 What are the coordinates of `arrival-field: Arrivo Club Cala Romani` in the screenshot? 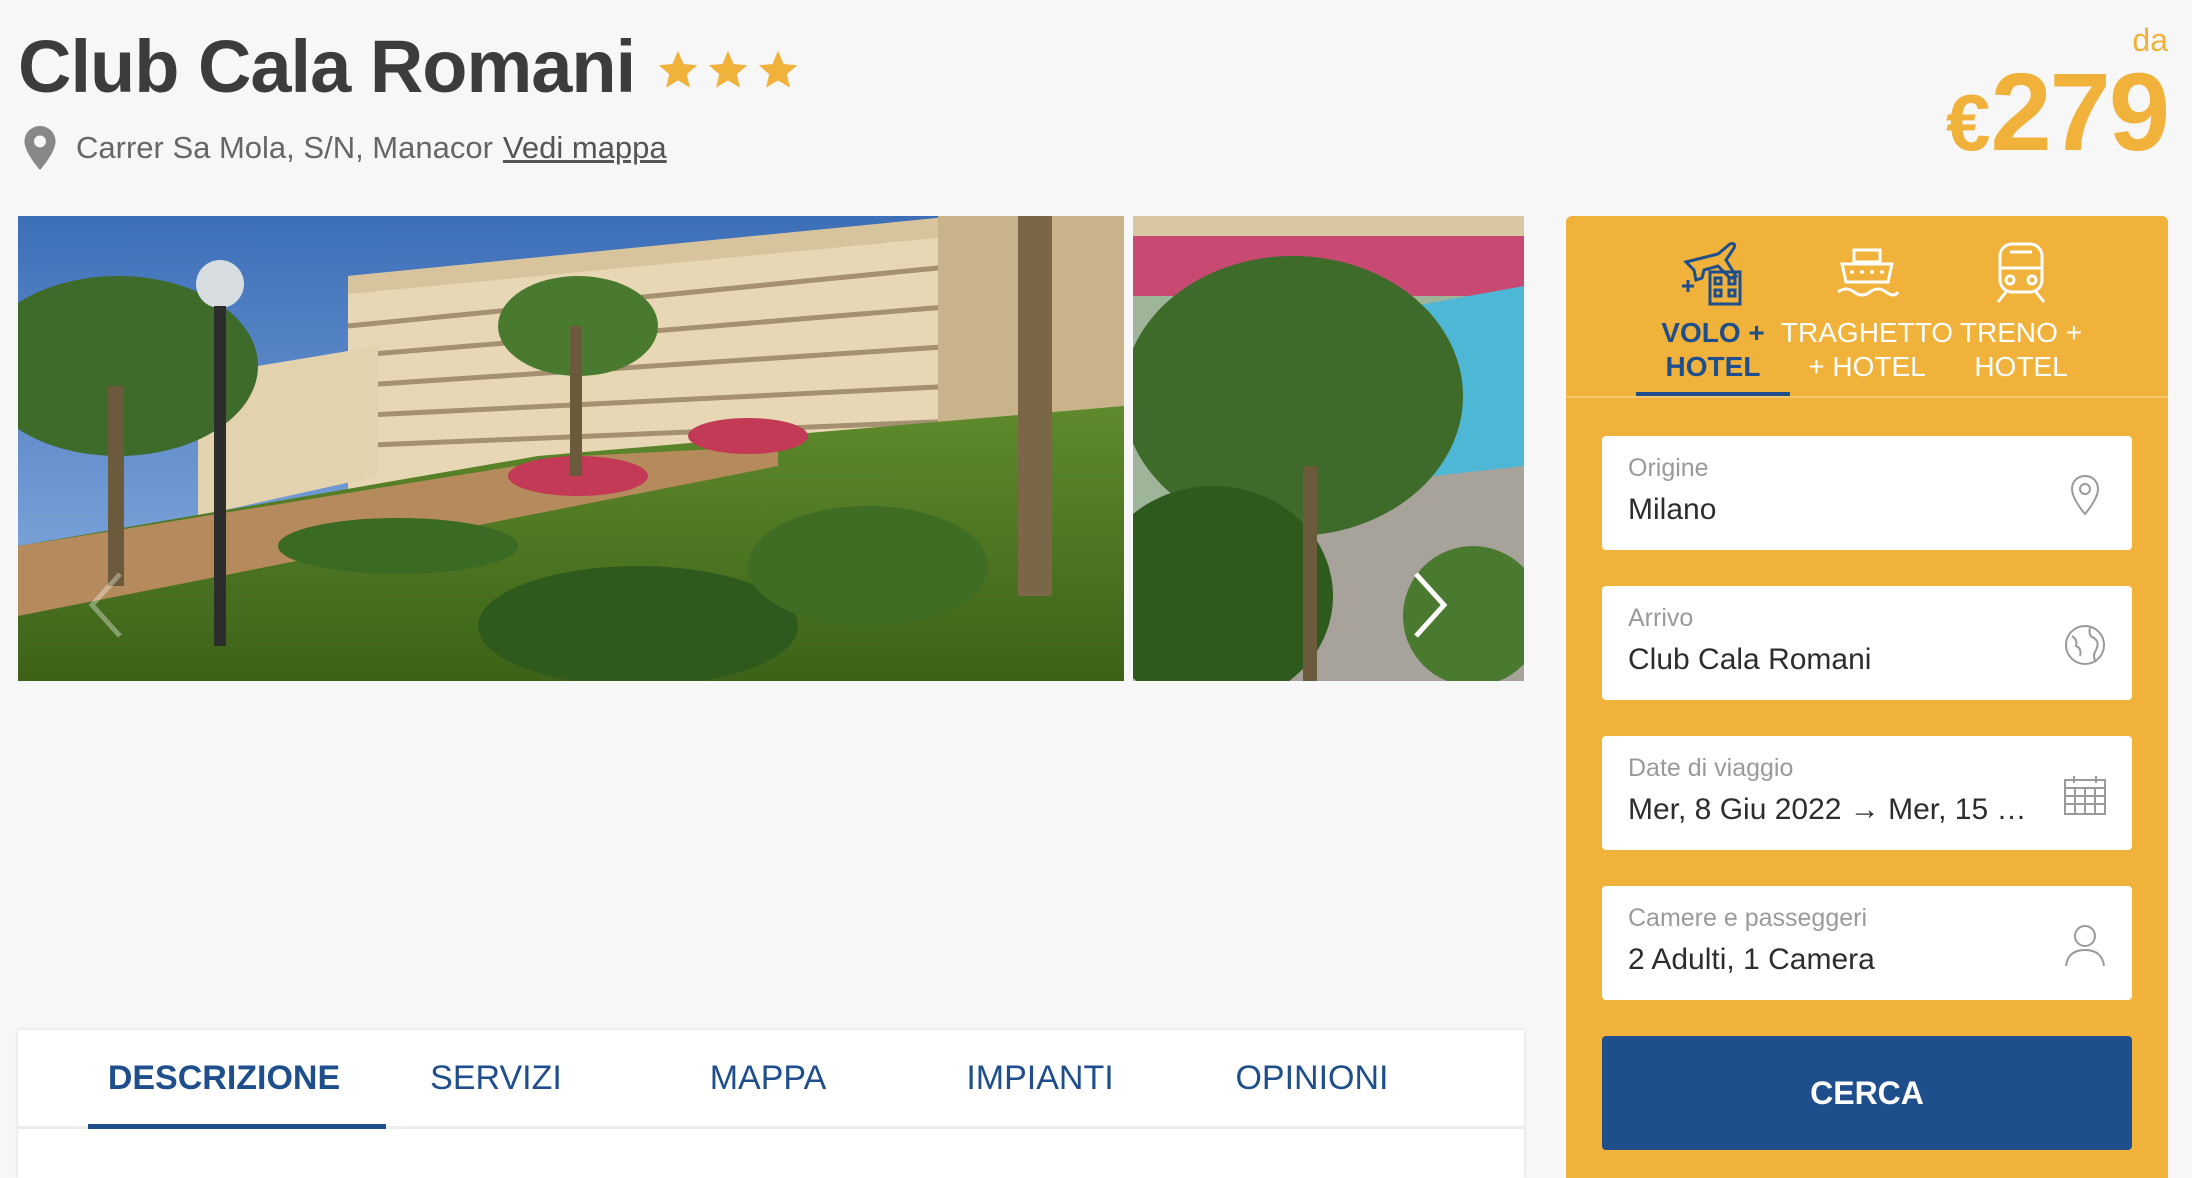 It's located at (1867, 643).